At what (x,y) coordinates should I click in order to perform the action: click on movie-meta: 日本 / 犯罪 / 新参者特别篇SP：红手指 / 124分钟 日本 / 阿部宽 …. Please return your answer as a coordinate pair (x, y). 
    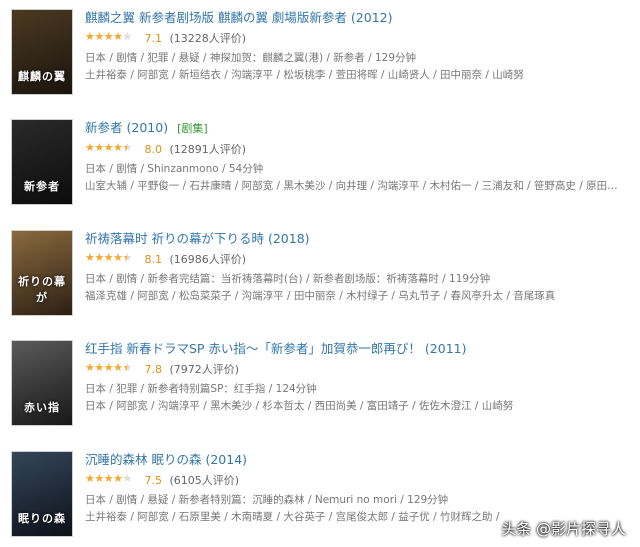
    Looking at the image, I should click on (360, 398).